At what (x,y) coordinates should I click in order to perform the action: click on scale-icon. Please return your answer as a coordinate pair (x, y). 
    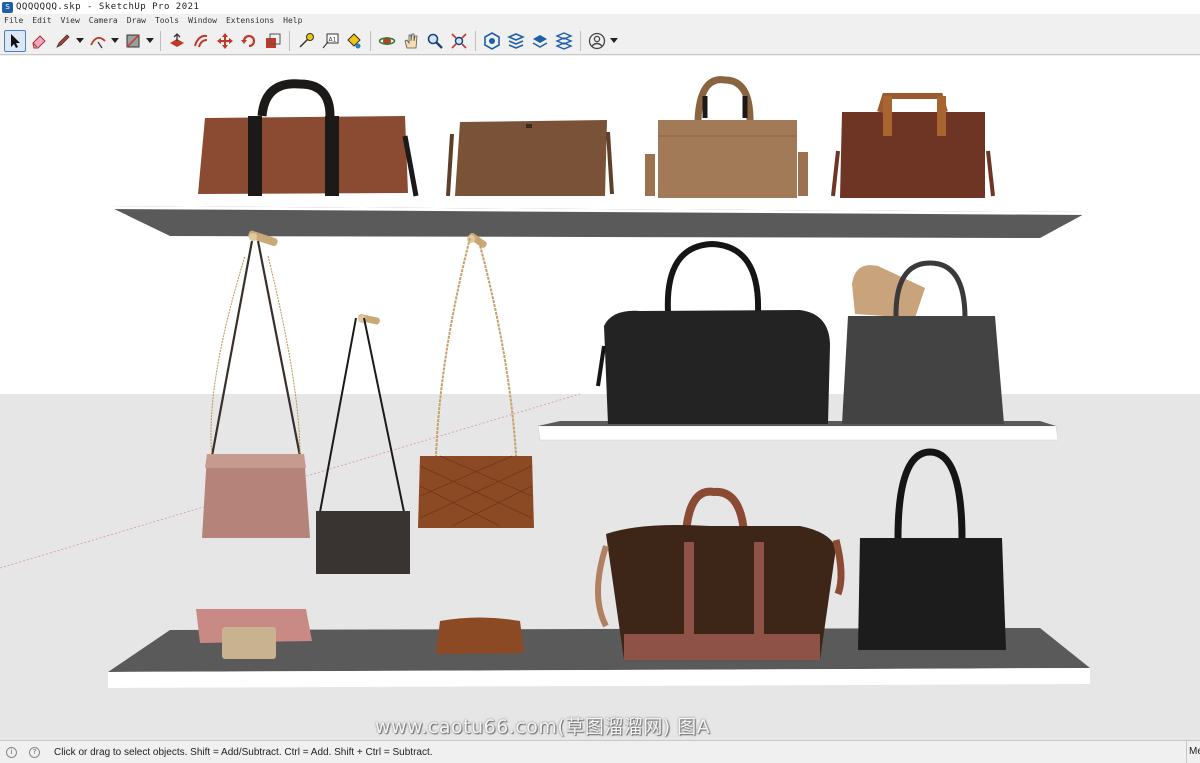
    Looking at the image, I should click on (273, 40).